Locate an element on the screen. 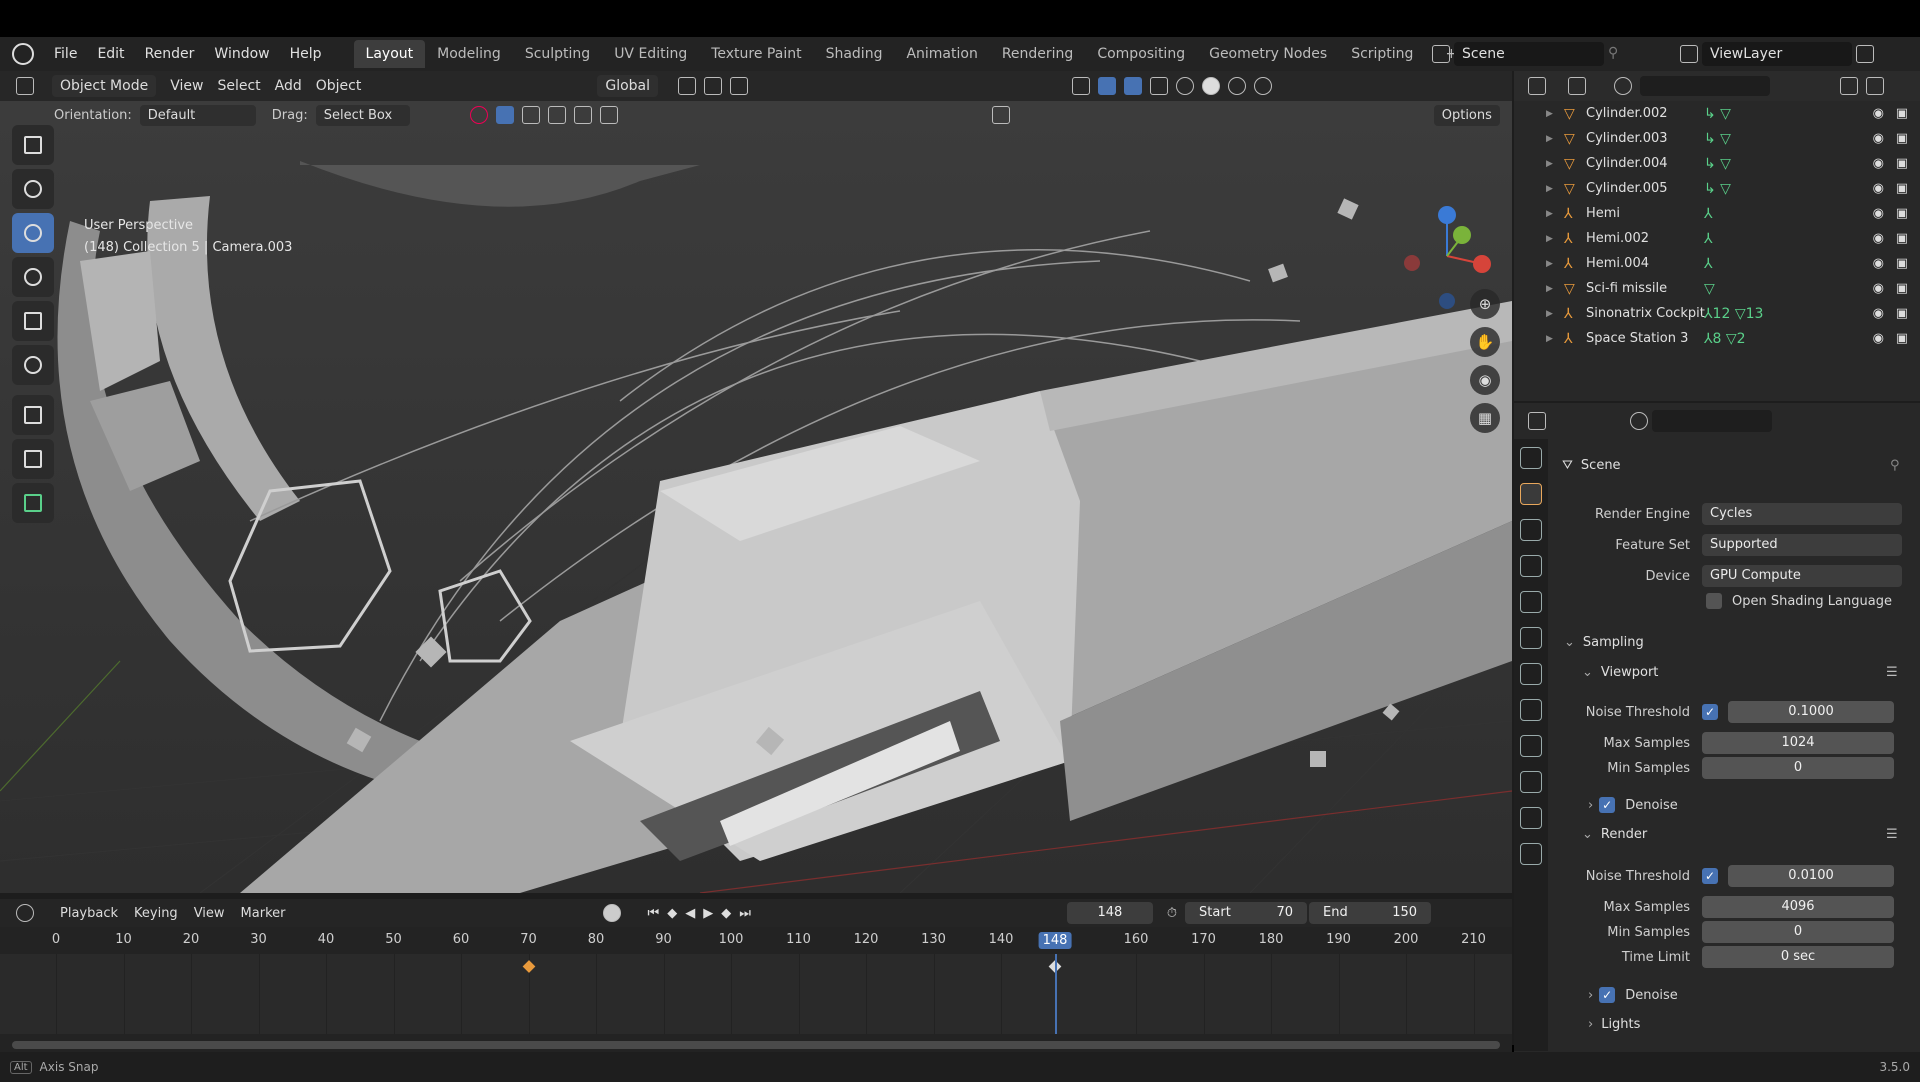 The height and width of the screenshot is (1082, 1920). menu-file: File is located at coordinates (65, 54).